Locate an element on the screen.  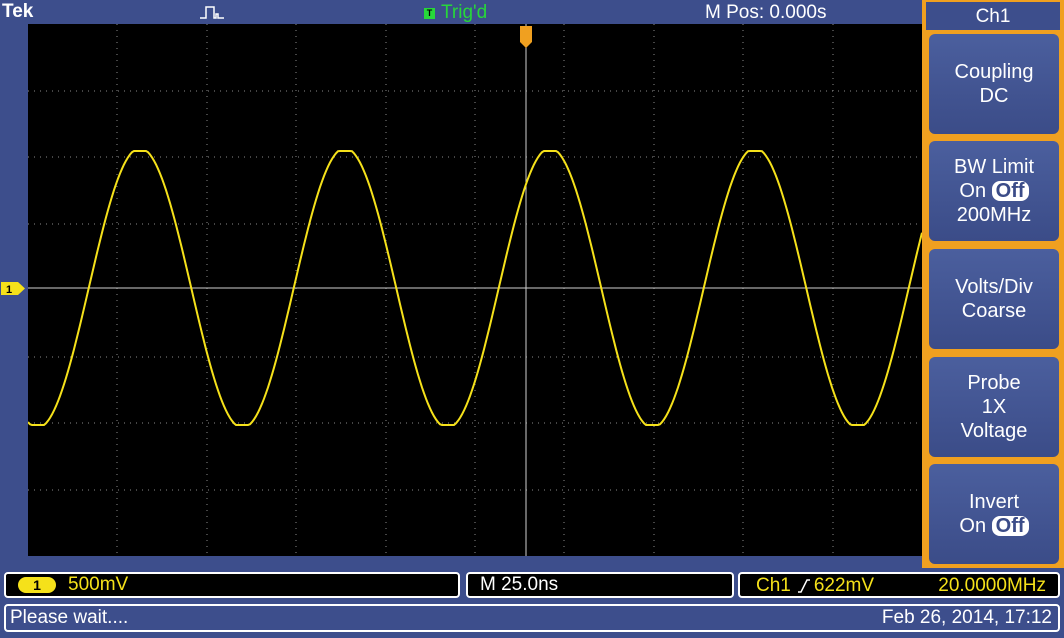
probe-button: Probe 1X Voltage is located at coordinates (994, 407).